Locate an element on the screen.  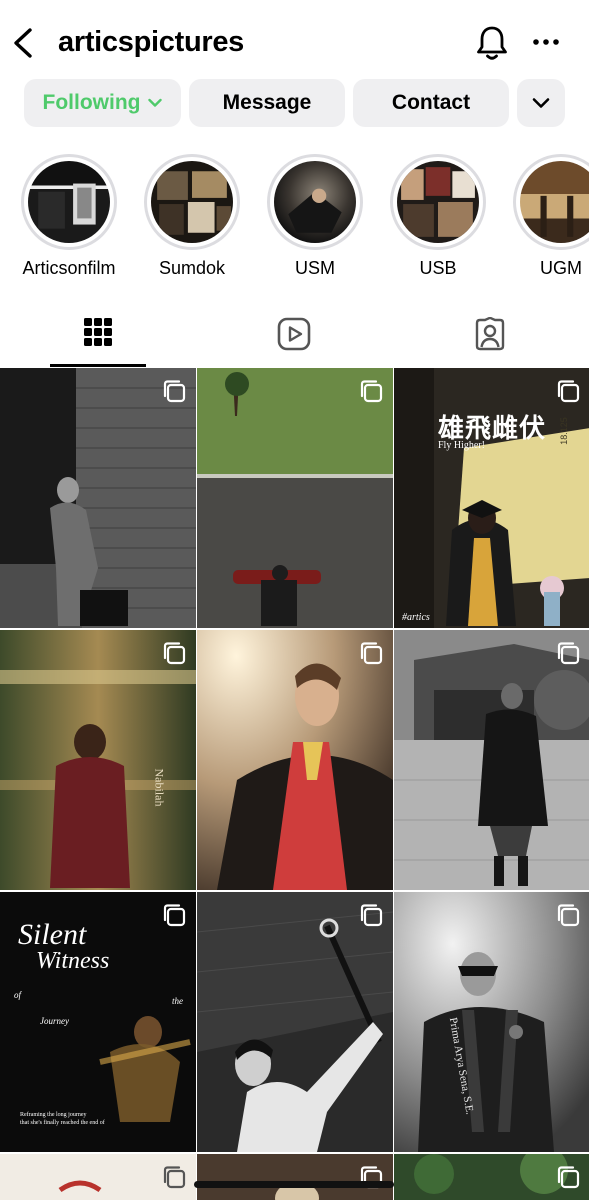
grid-icon is located at coordinates (98, 332).